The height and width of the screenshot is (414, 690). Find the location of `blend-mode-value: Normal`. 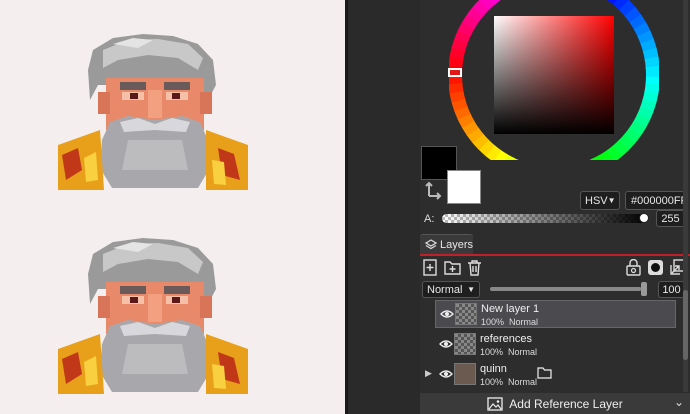

blend-mode-value: Normal is located at coordinates (445, 289).